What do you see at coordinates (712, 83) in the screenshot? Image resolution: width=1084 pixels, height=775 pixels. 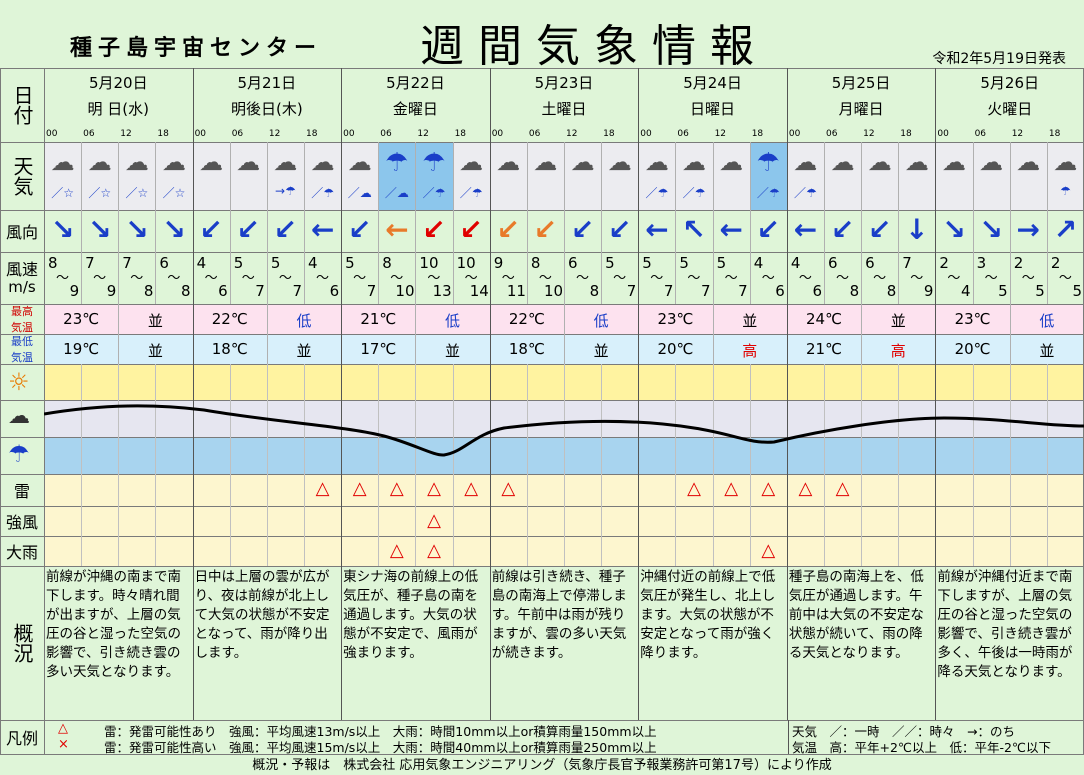 I see `day-date: 5月24日` at bounding box center [712, 83].